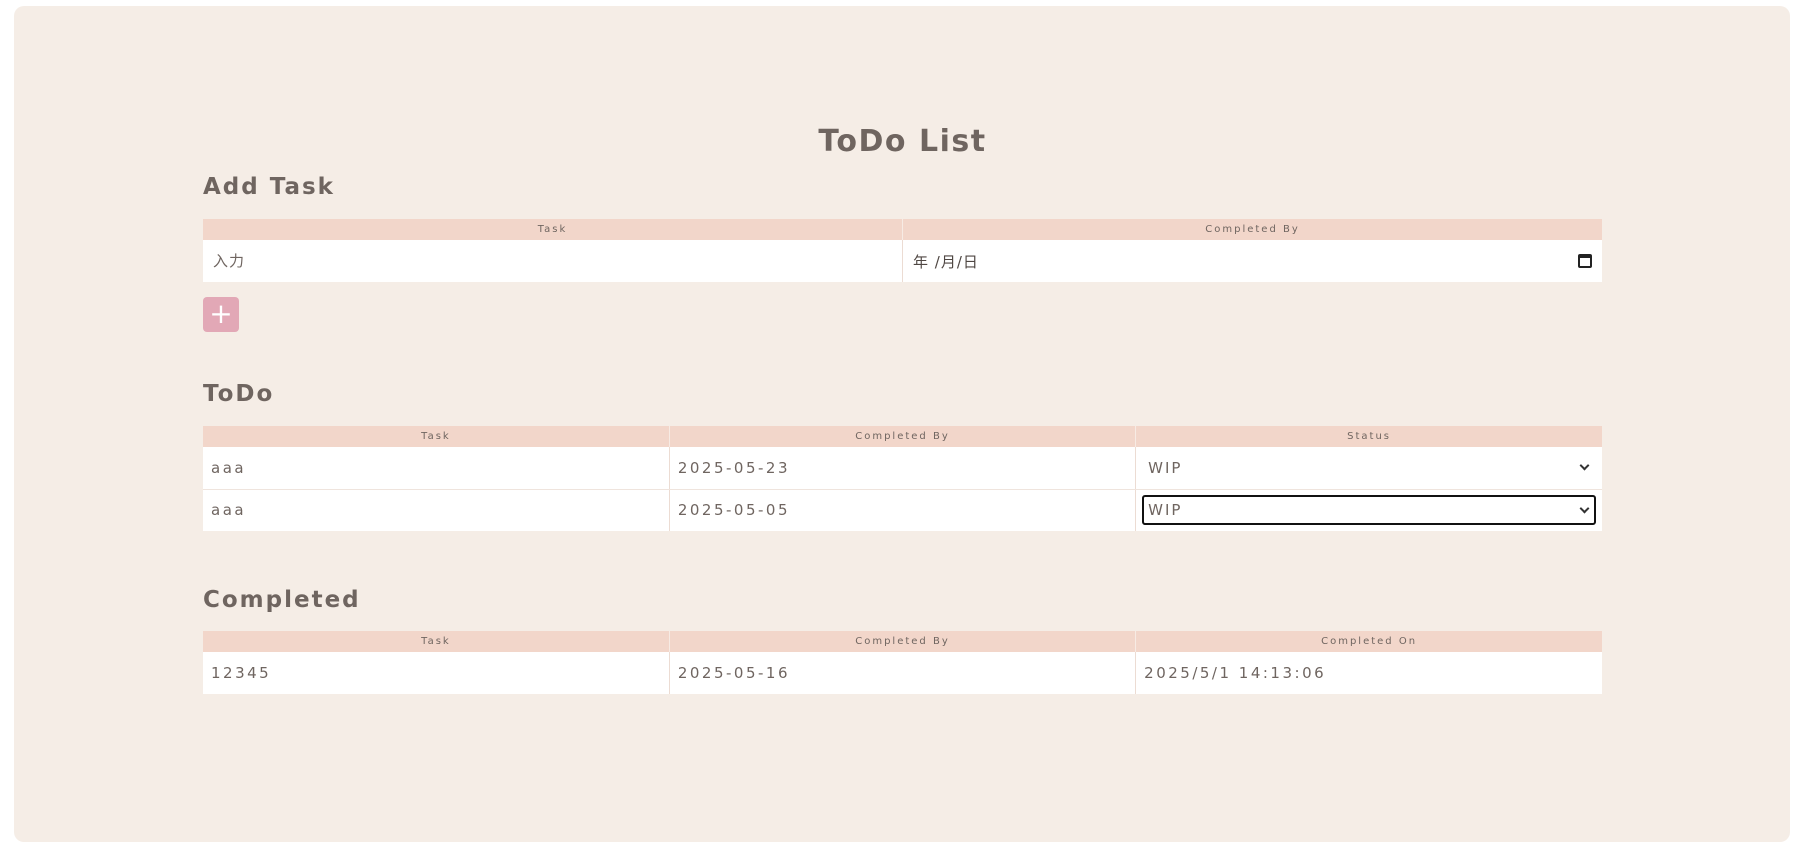  What do you see at coordinates (269, 187) in the screenshot?
I see `add-task-heading: Add Task` at bounding box center [269, 187].